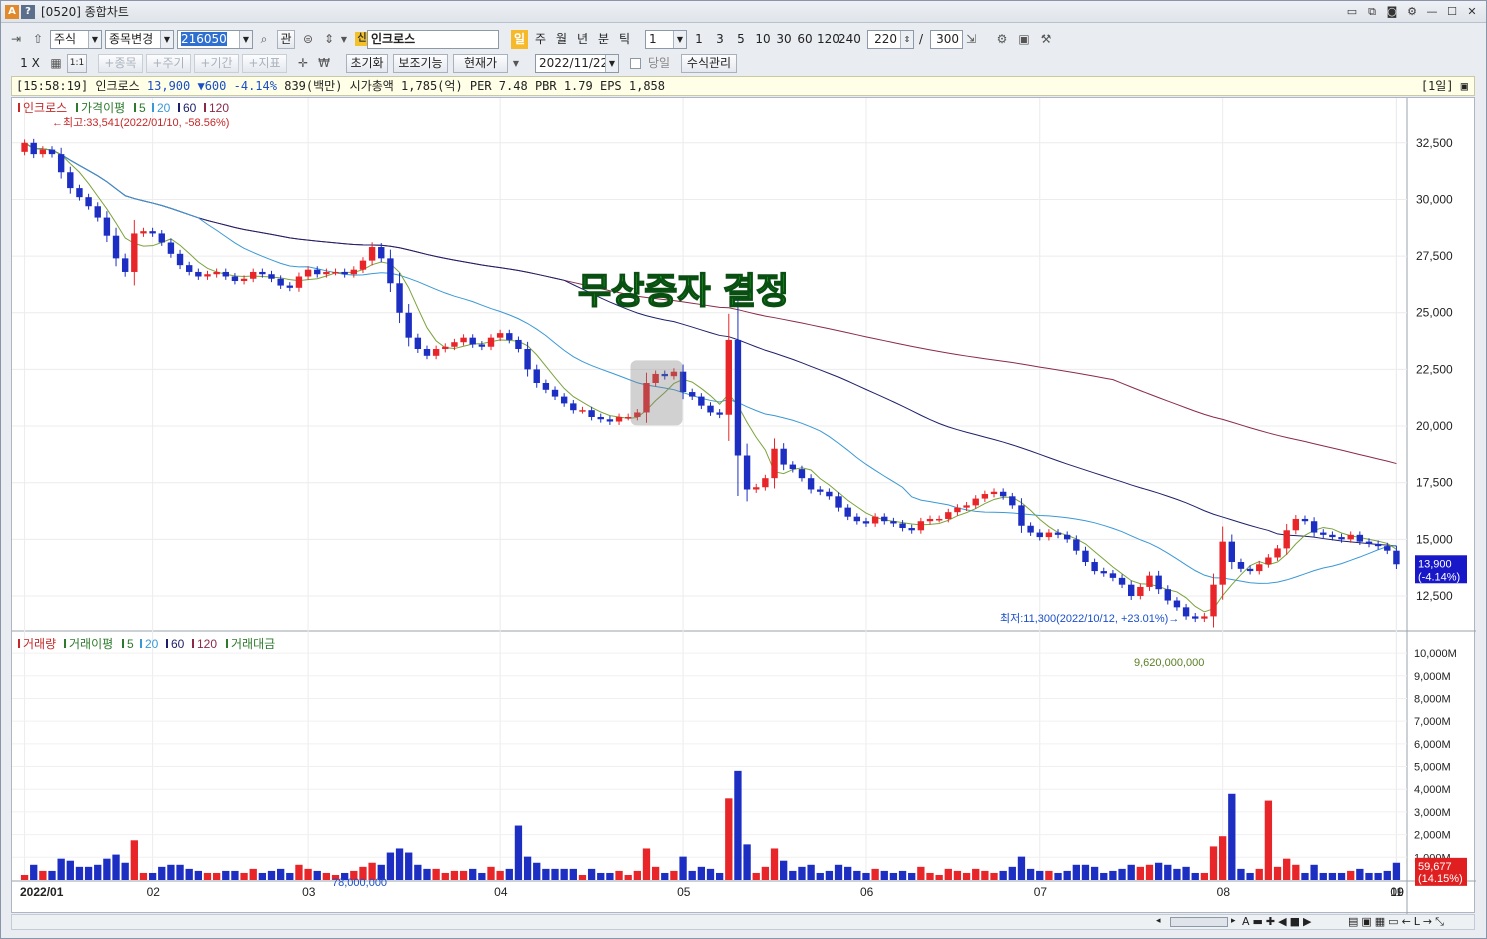 Image resolution: width=1487 pixels, height=939 pixels. I want to click on chart-nav-icons: A▬✚◀■▶, so click(1278, 921).